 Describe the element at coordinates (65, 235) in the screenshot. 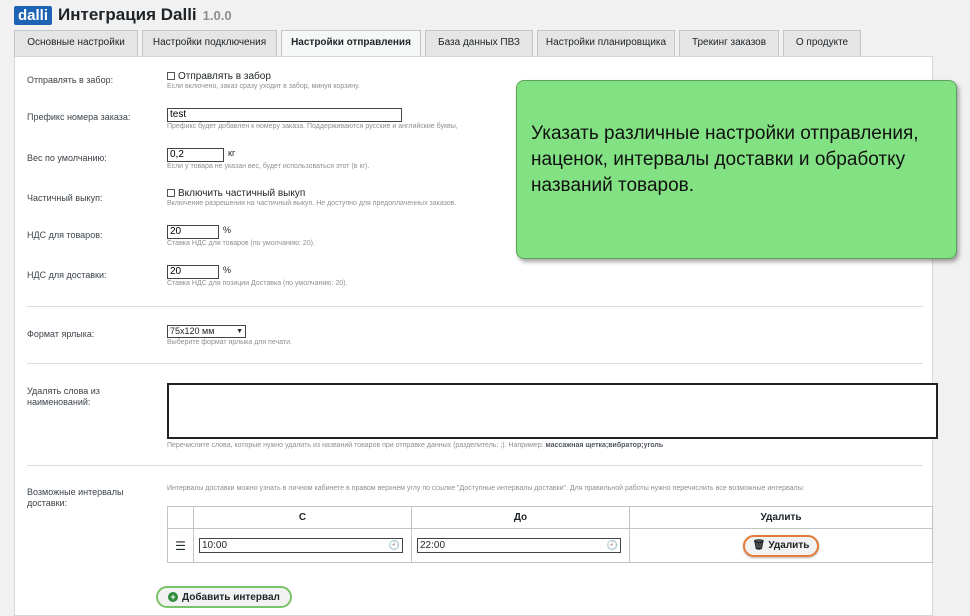

I see `vat-goods-label: НДС для товаров:` at that location.